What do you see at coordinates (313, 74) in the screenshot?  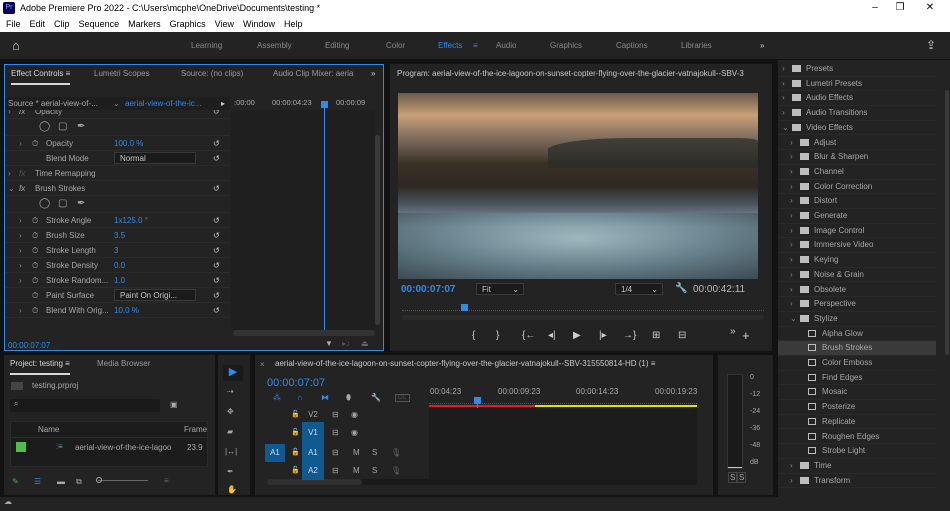 I see `tab-audio-clip-mixer: Audio Clip Mixer: aeria` at bounding box center [313, 74].